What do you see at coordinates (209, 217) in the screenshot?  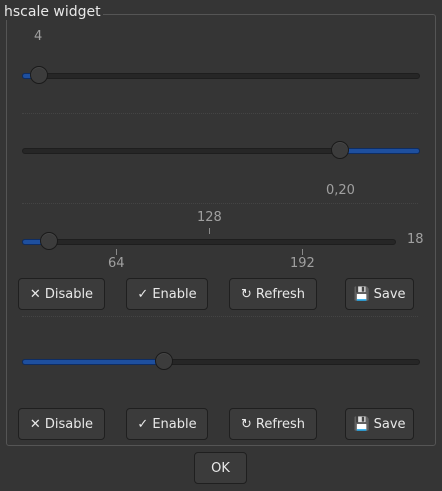 I see `scale-3-mark-label: 128` at bounding box center [209, 217].